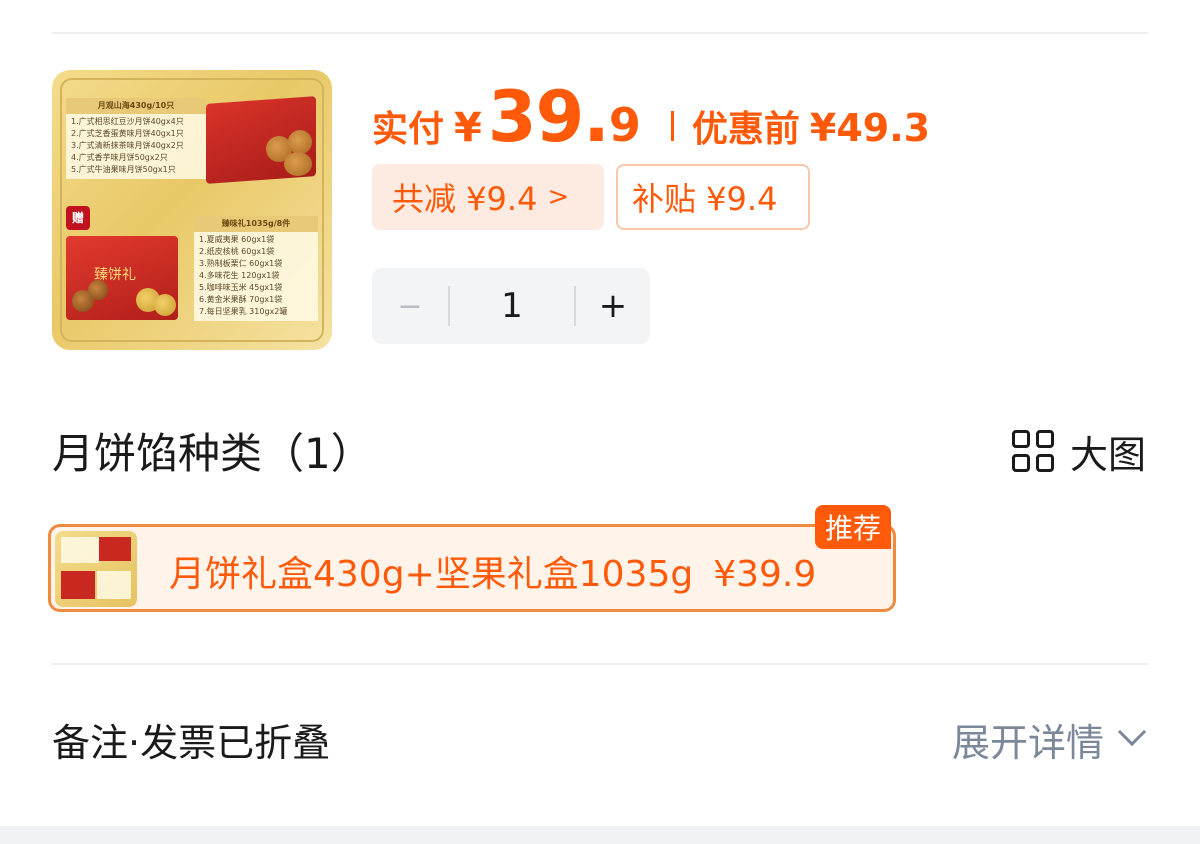 The height and width of the screenshot is (844, 1200). Describe the element at coordinates (212, 453) in the screenshot. I see `filling-type-title: 月饼馅种类（1）` at that location.